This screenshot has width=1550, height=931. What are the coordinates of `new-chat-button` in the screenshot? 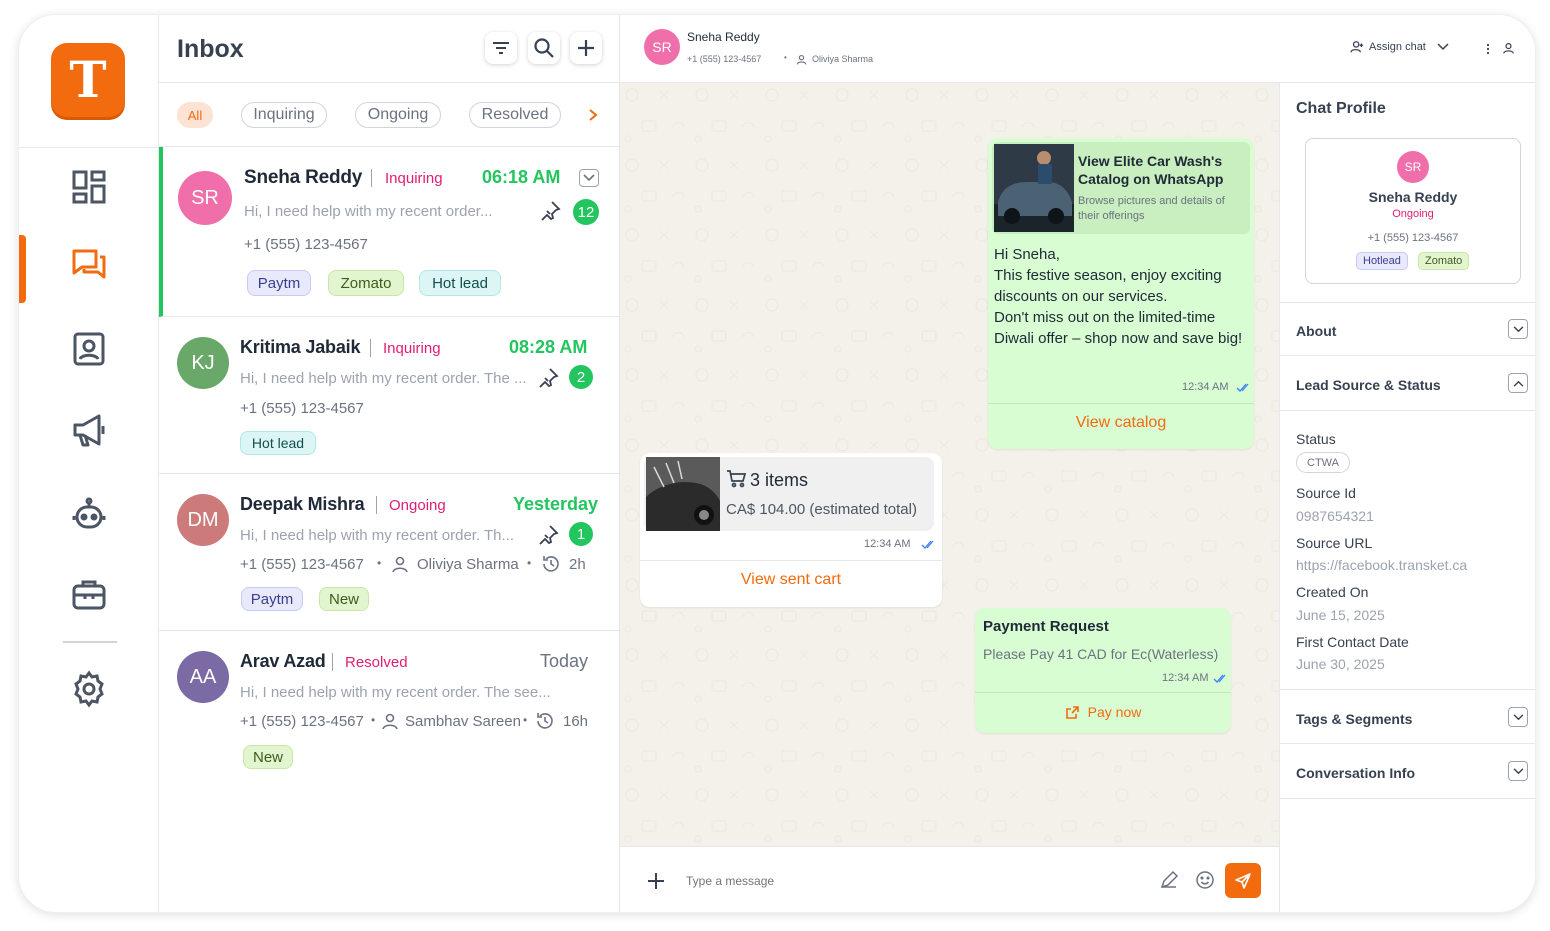 It's located at (586, 48).